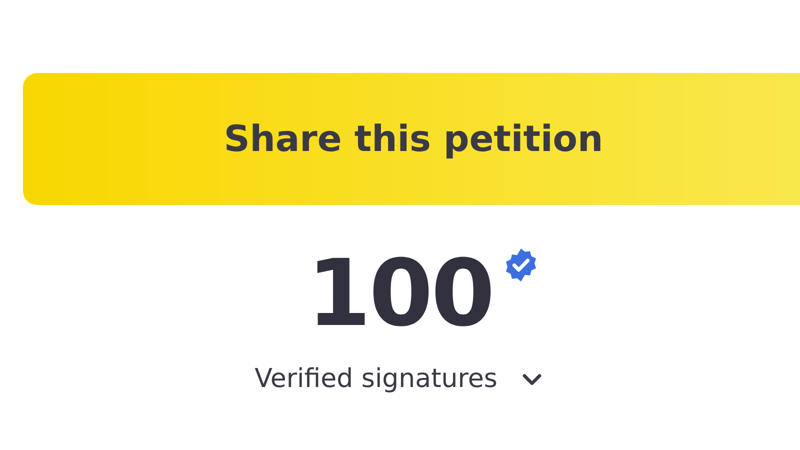  I want to click on signature-count: 100, so click(400, 293).